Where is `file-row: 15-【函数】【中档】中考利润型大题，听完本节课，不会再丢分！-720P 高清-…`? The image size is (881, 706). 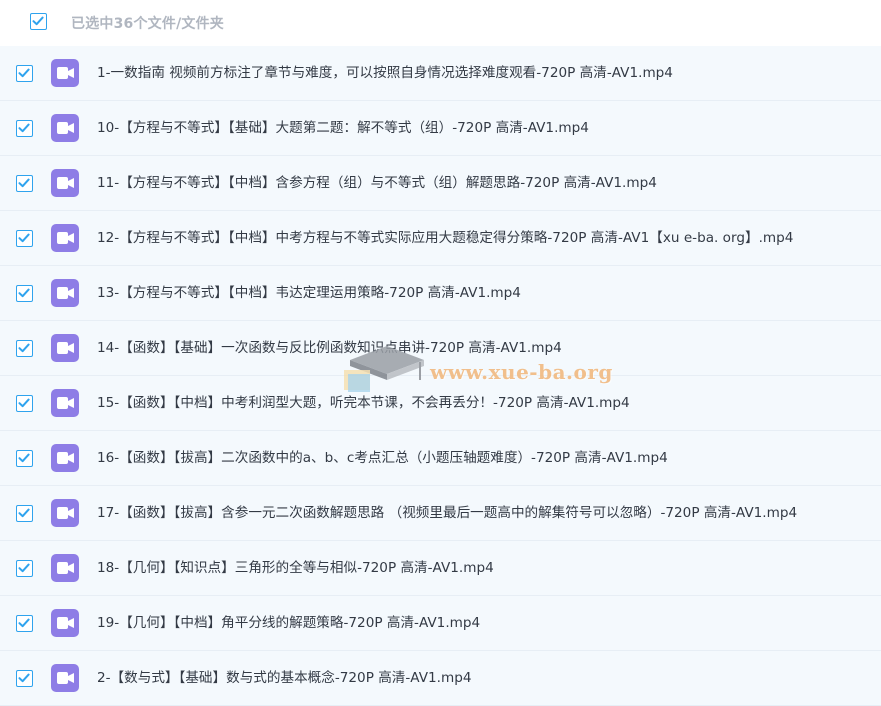 file-row: 15-【函数】【中档】中考利润型大题，听完本节课，不会再丢分！-720P 高清-… is located at coordinates (440, 403).